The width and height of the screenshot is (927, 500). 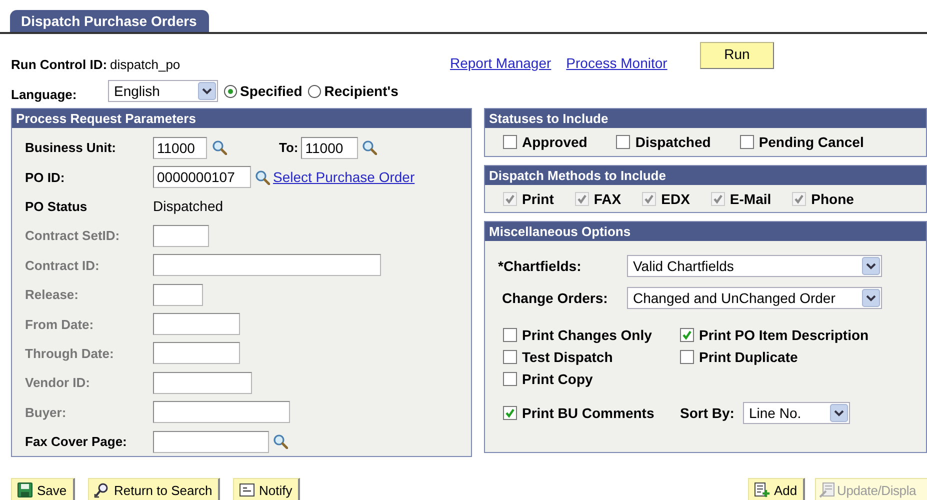 I want to click on field-label: Sort By:, so click(x=708, y=413).